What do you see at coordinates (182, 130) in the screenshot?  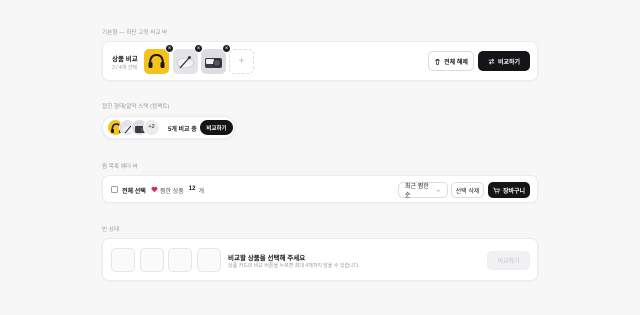 I see `compact-summary: 5개 비교 중` at bounding box center [182, 130].